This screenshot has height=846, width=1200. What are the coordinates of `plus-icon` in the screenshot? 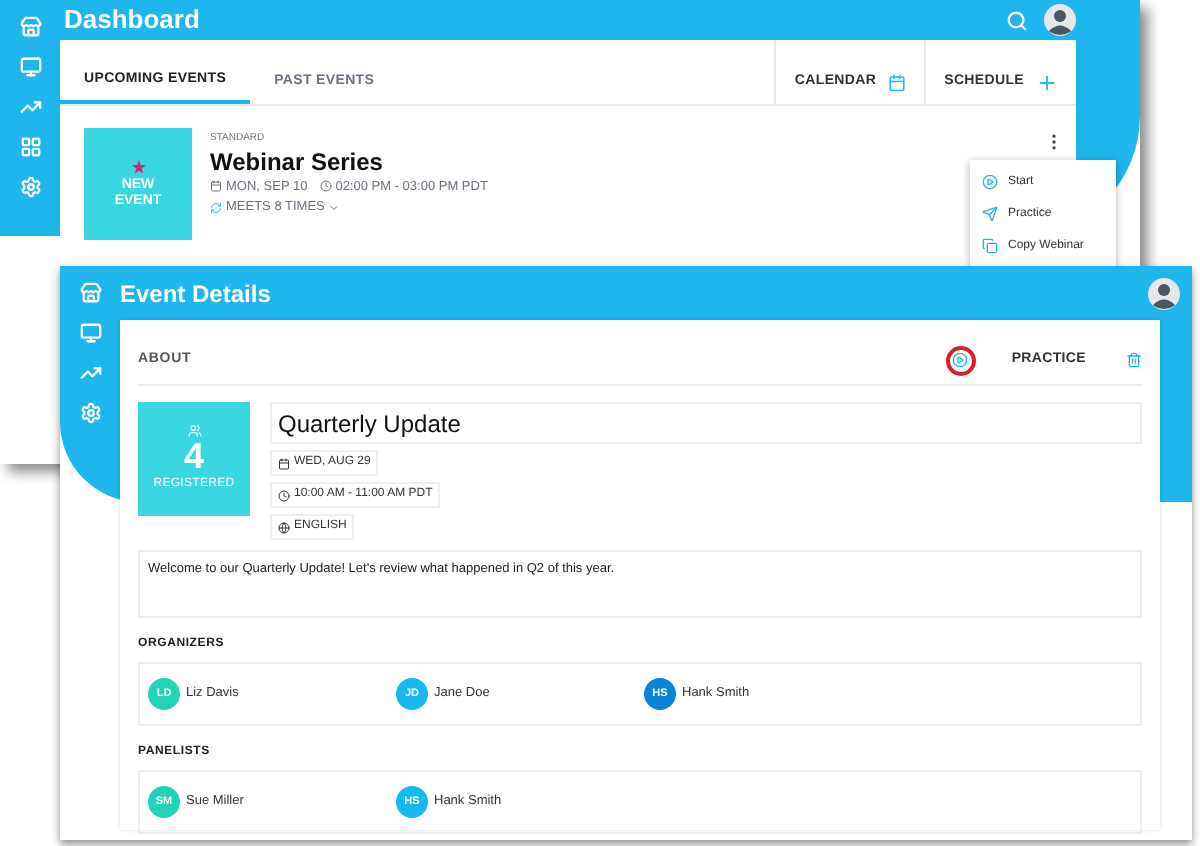 It's located at (1047, 82).